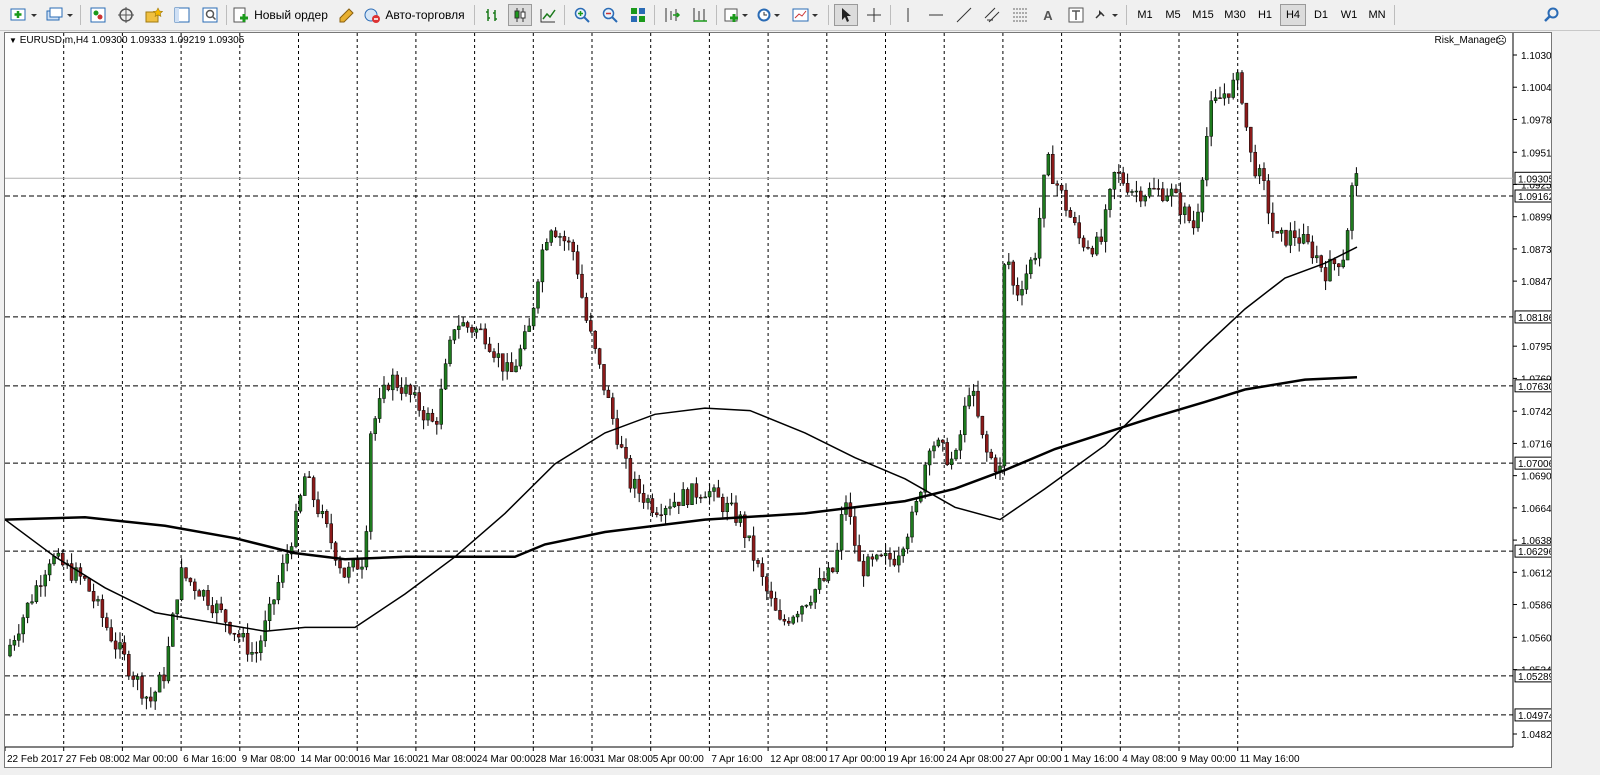  Describe the element at coordinates (1265, 15) in the screenshot. I see `timeframe-h1: H1` at that location.